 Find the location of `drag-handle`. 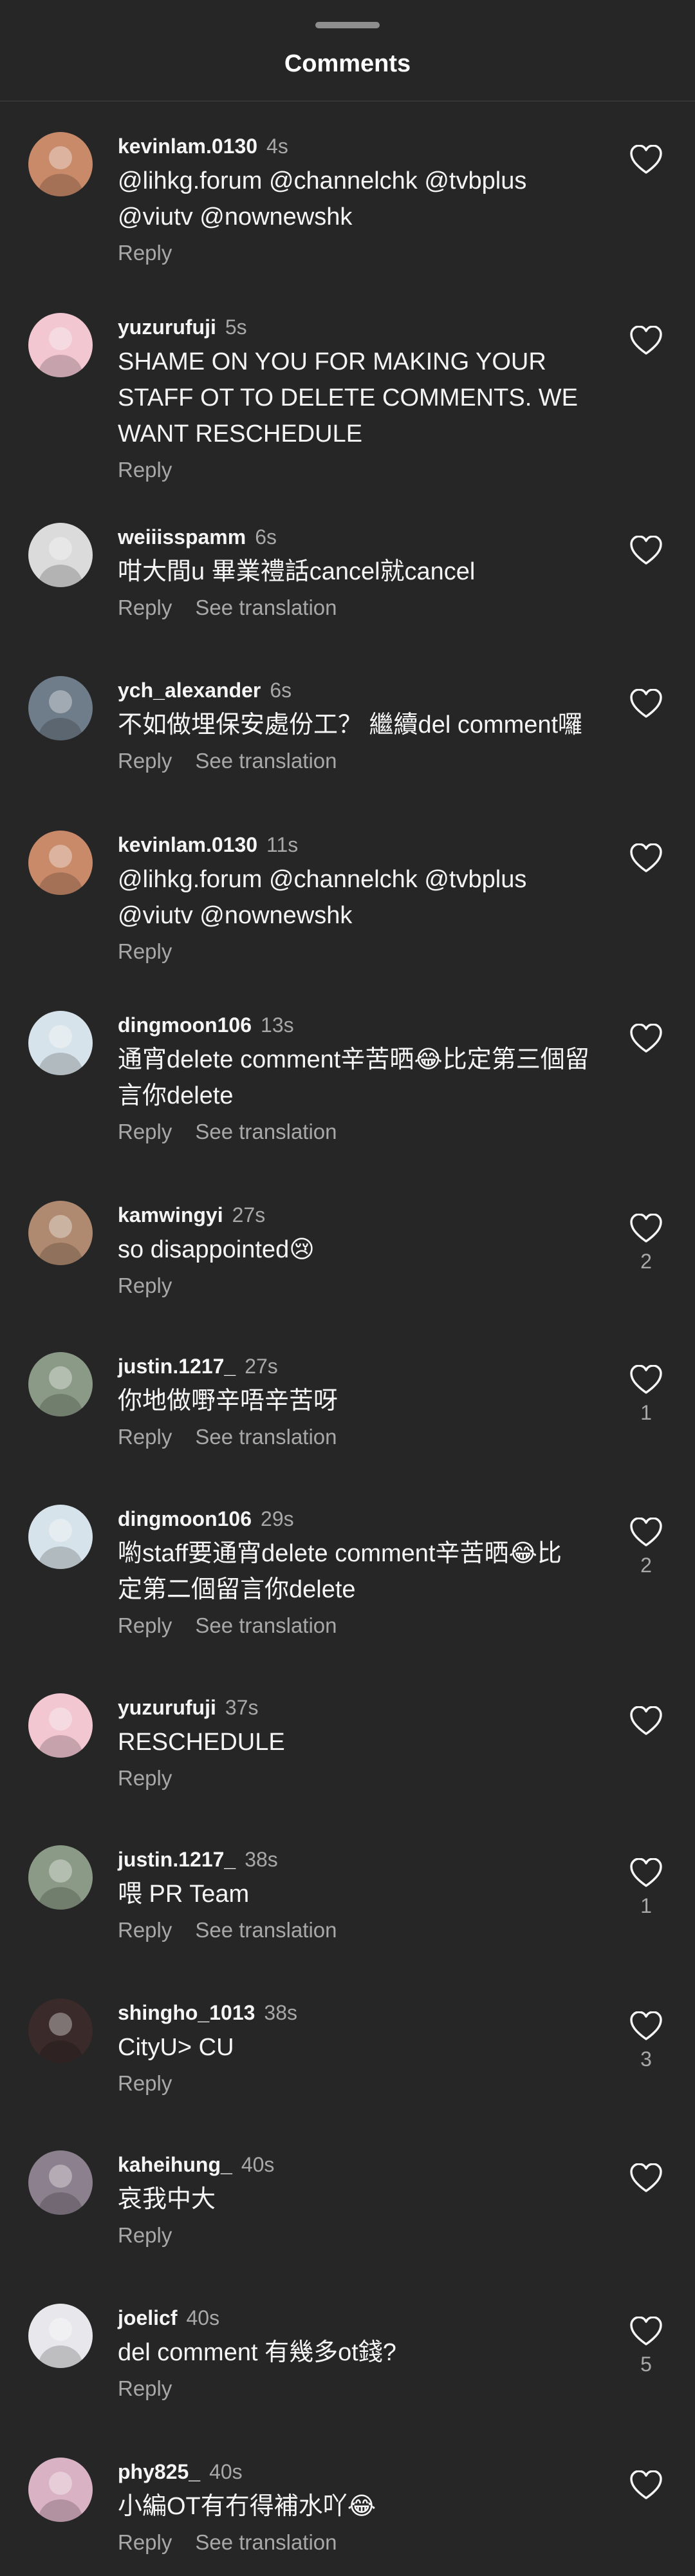

drag-handle is located at coordinates (347, 25).